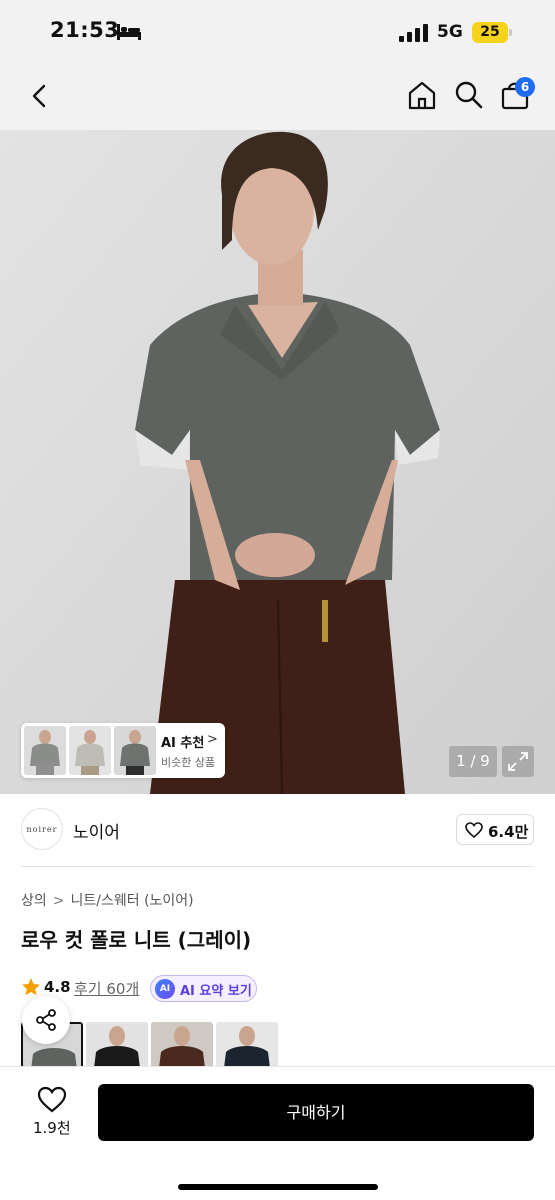 The image size is (555, 1200). What do you see at coordinates (52, 1128) in the screenshot?
I see `wishlist-count: 1.9천` at bounding box center [52, 1128].